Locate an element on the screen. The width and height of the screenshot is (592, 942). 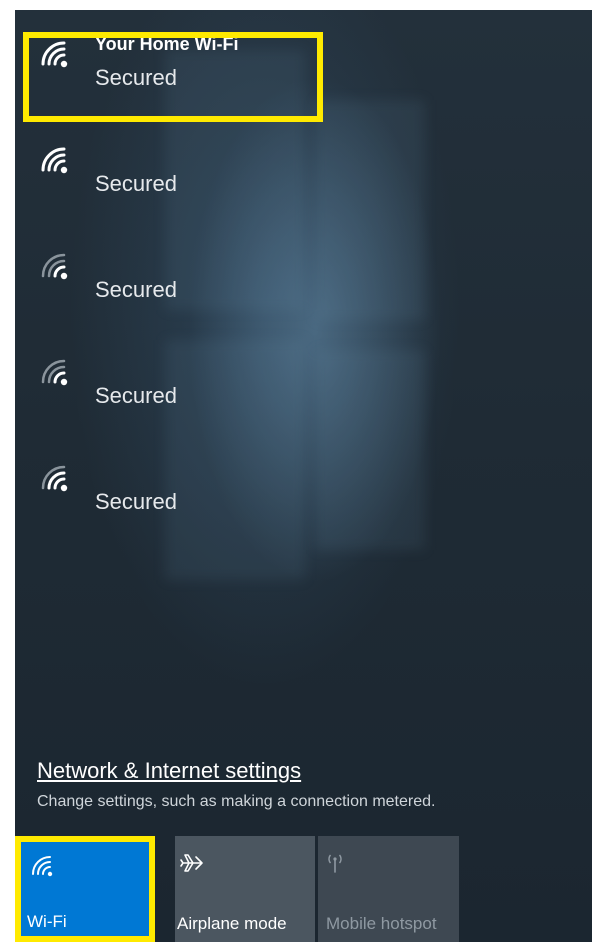
airplane-tile-label: Airplane mode is located at coordinates (232, 923).